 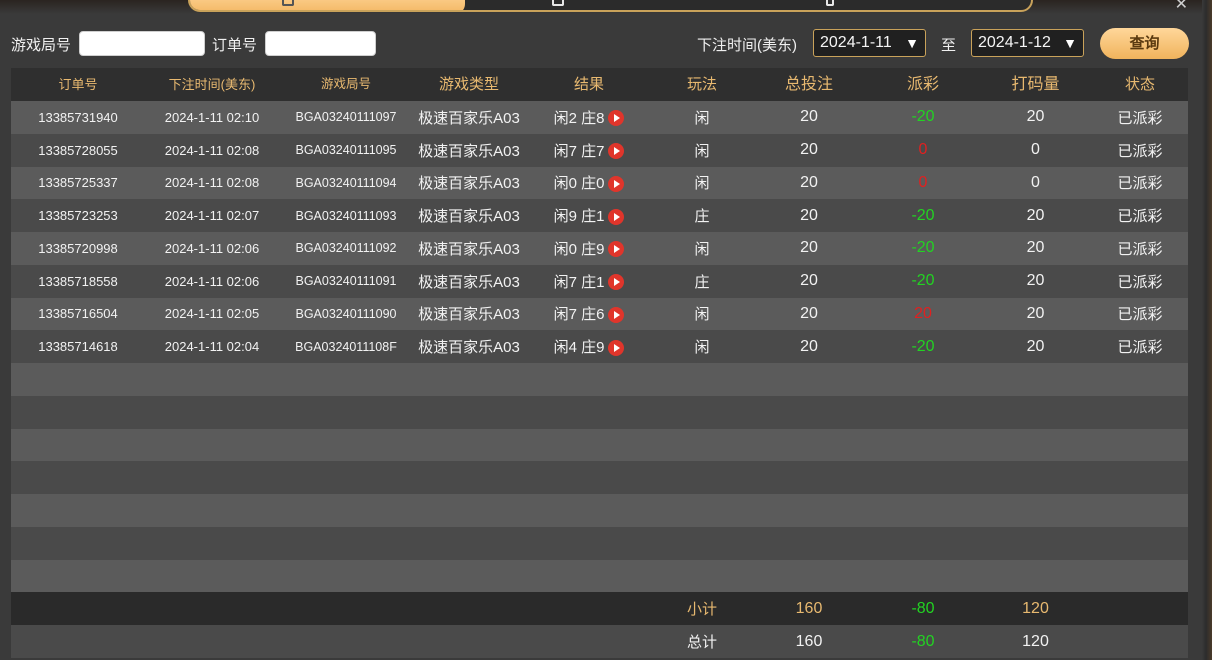 I want to click on tab-bar, so click(x=610, y=6).